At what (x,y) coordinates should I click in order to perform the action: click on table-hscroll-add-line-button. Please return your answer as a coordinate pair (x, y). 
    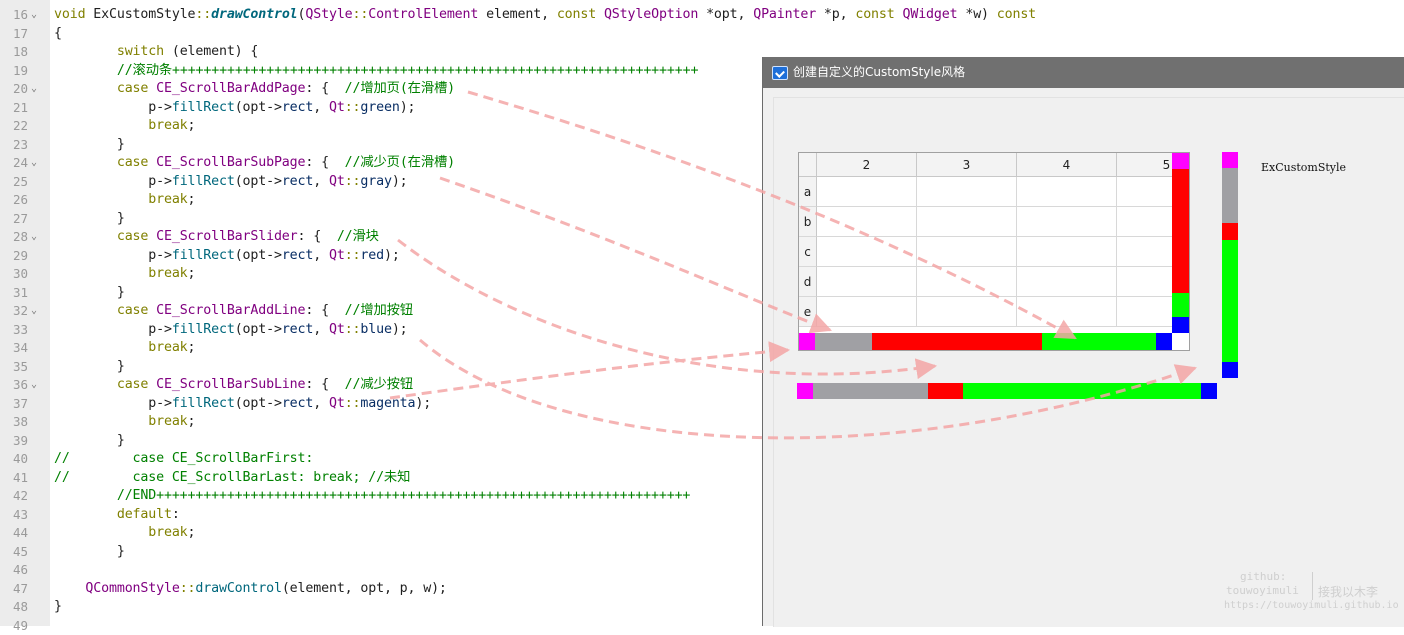
    Looking at the image, I should click on (1164, 341).